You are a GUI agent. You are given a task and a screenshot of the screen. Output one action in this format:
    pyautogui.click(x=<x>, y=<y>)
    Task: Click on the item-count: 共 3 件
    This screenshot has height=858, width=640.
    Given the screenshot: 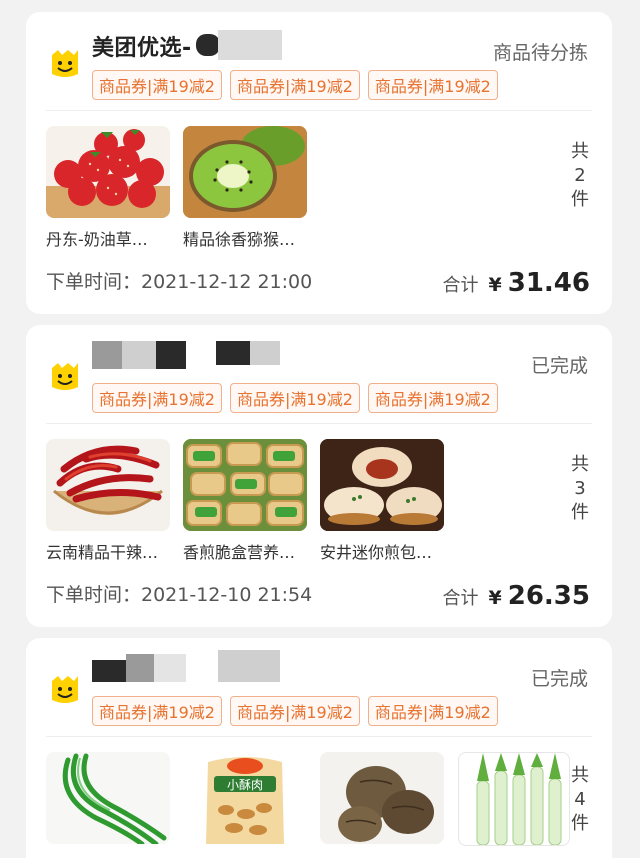 What is the action you would take?
    pyautogui.click(x=580, y=488)
    